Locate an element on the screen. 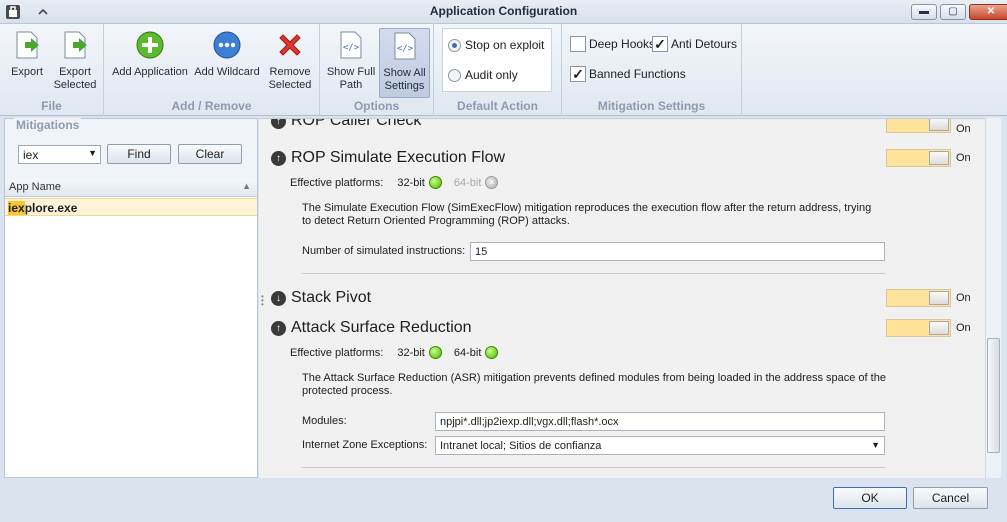 This screenshot has height=522, width=1007. close-button: ✕ is located at coordinates (988, 12).